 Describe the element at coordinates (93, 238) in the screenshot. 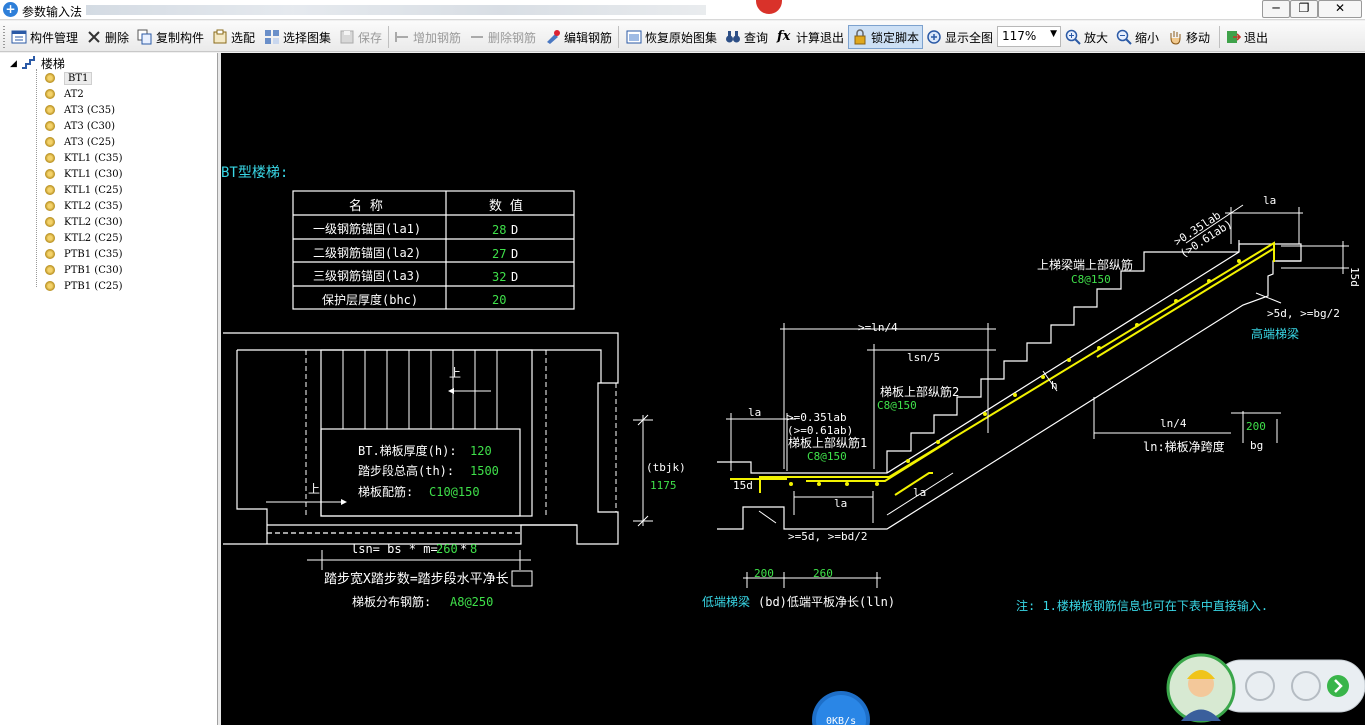

I see `tree-item-label: KTL2 (C25)` at that location.